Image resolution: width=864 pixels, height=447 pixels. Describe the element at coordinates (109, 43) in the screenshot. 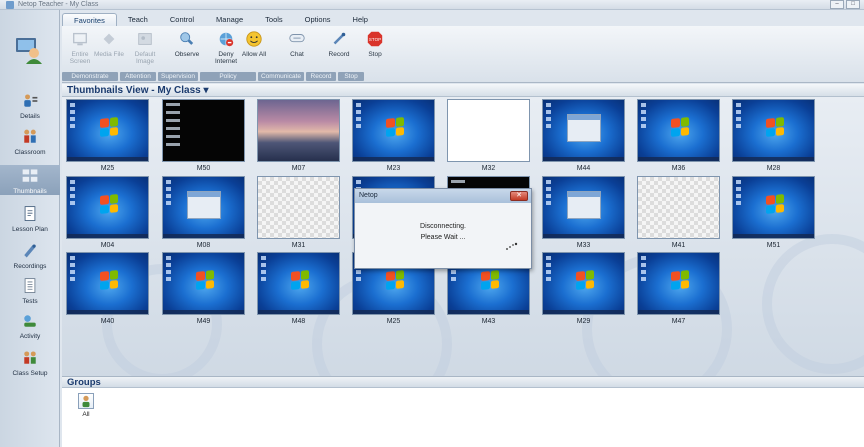

I see `media-file-button: Media File` at that location.